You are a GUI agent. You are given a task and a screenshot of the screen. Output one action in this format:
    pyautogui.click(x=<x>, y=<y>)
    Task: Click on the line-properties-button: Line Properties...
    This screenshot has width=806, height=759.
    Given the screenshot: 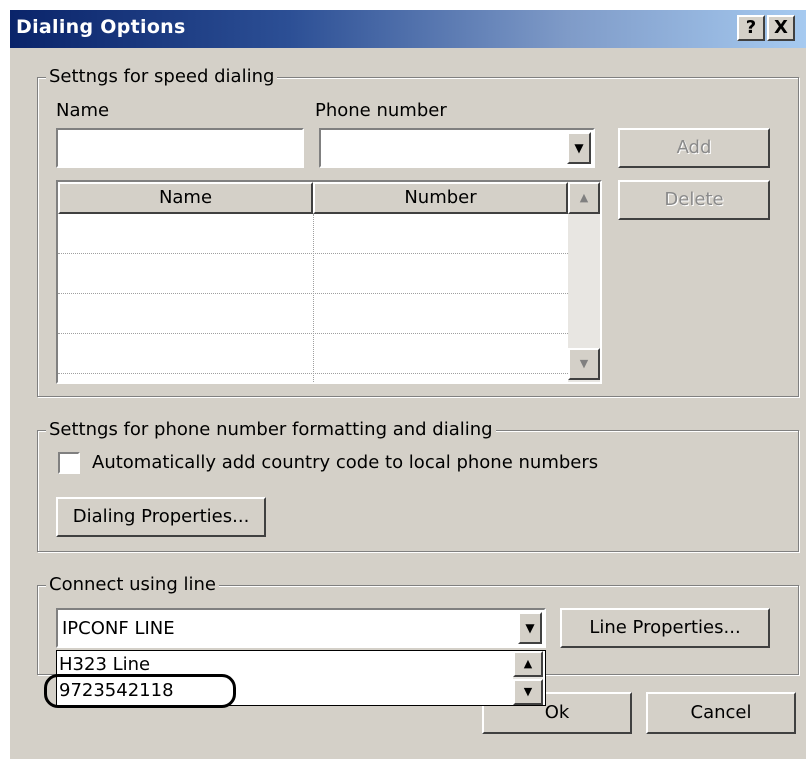 What is the action you would take?
    pyautogui.click(x=665, y=628)
    